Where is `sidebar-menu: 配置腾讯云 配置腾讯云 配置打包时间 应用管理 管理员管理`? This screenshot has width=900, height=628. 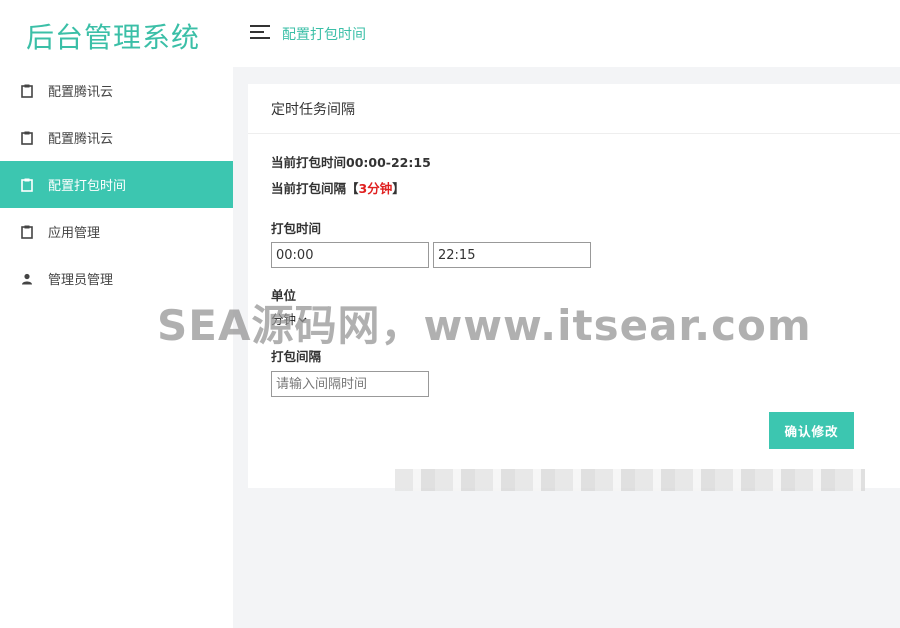
sidebar-menu: 配置腾讯云 配置腾讯云 配置打包时间 应用管理 管理员管理 is located at coordinates (116, 184).